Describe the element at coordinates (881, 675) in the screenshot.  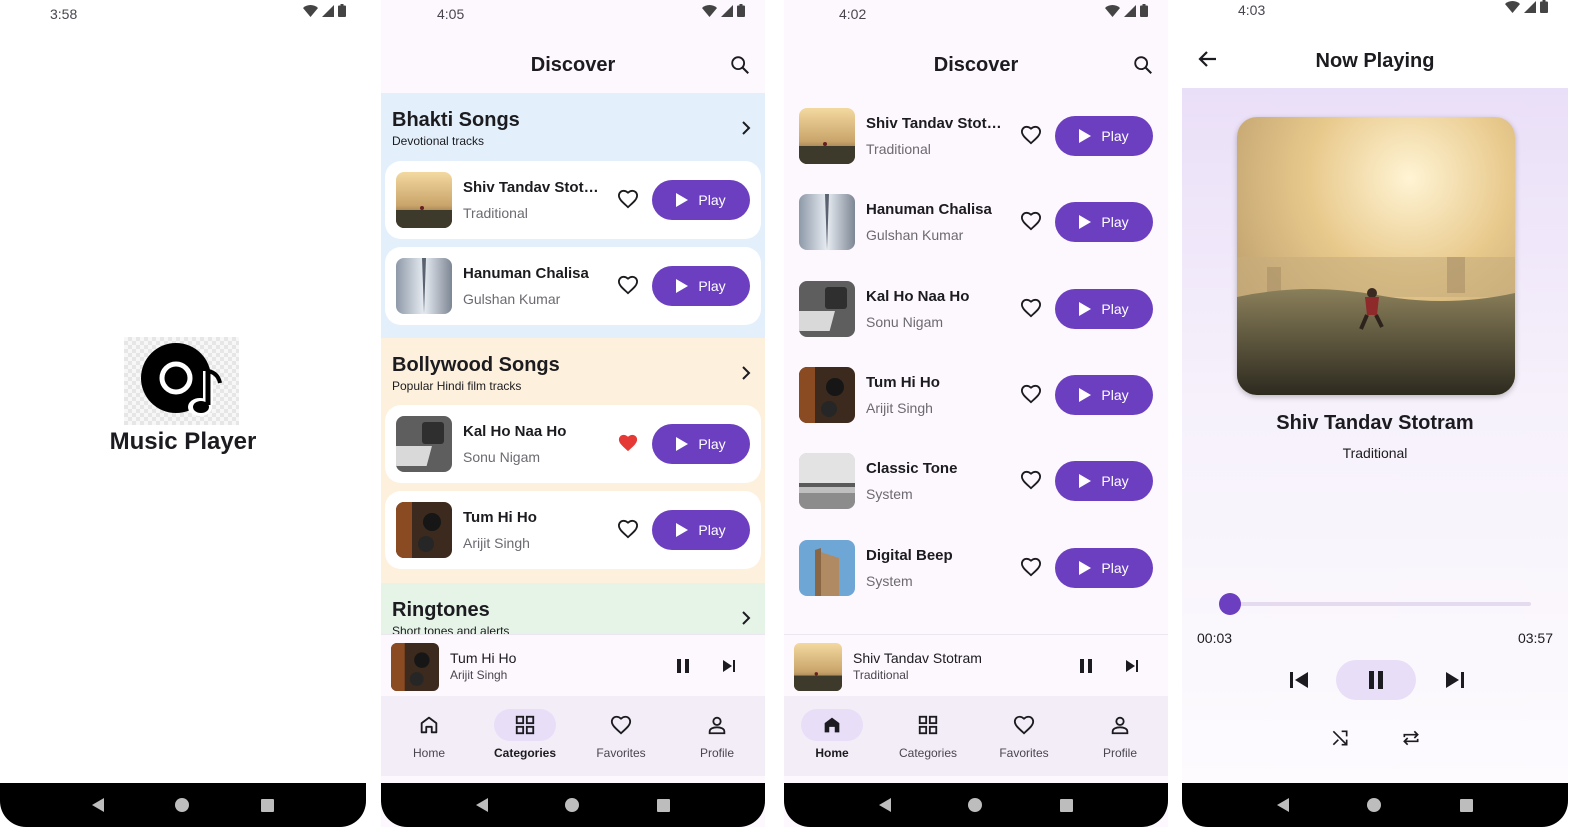
I see `mini-artist: Traditional` at that location.